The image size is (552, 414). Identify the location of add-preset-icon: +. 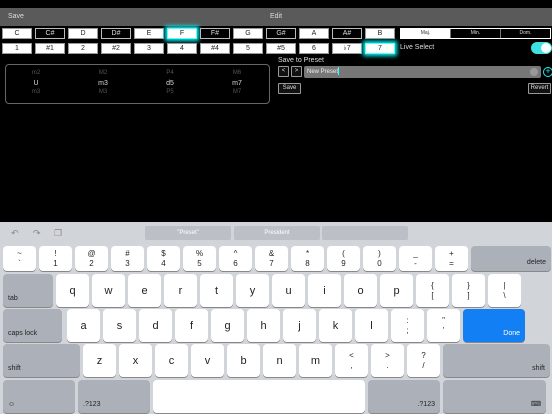
(547, 72).